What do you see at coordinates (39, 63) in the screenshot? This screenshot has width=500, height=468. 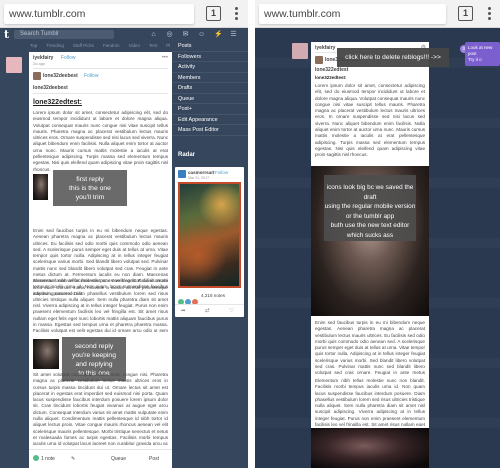 I see `post-time: 2d ago` at bounding box center [39, 63].